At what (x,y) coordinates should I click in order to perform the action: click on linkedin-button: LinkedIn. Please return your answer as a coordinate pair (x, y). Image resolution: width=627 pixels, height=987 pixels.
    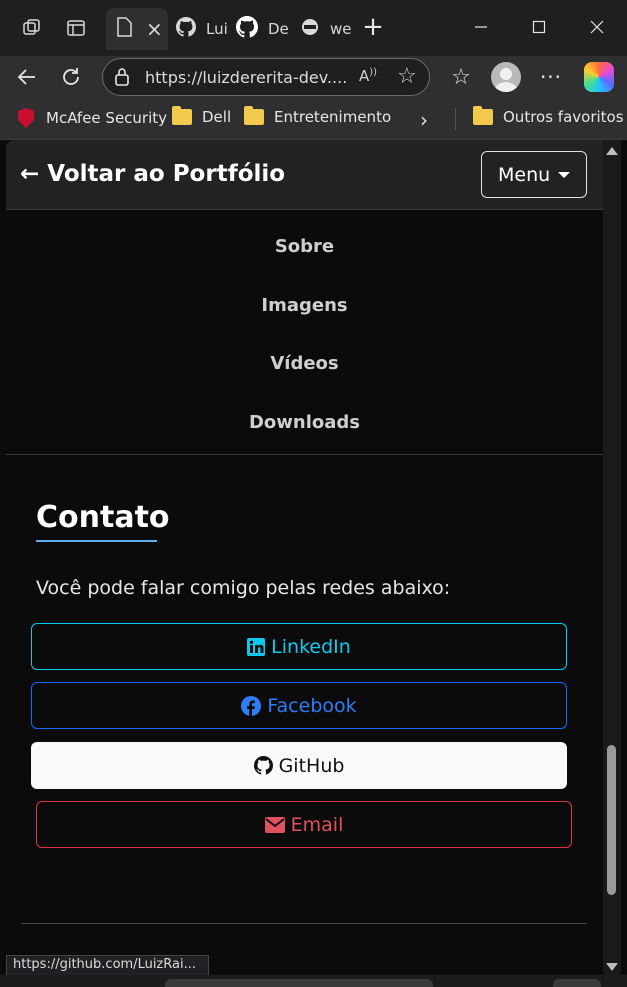
    Looking at the image, I should click on (299, 646).